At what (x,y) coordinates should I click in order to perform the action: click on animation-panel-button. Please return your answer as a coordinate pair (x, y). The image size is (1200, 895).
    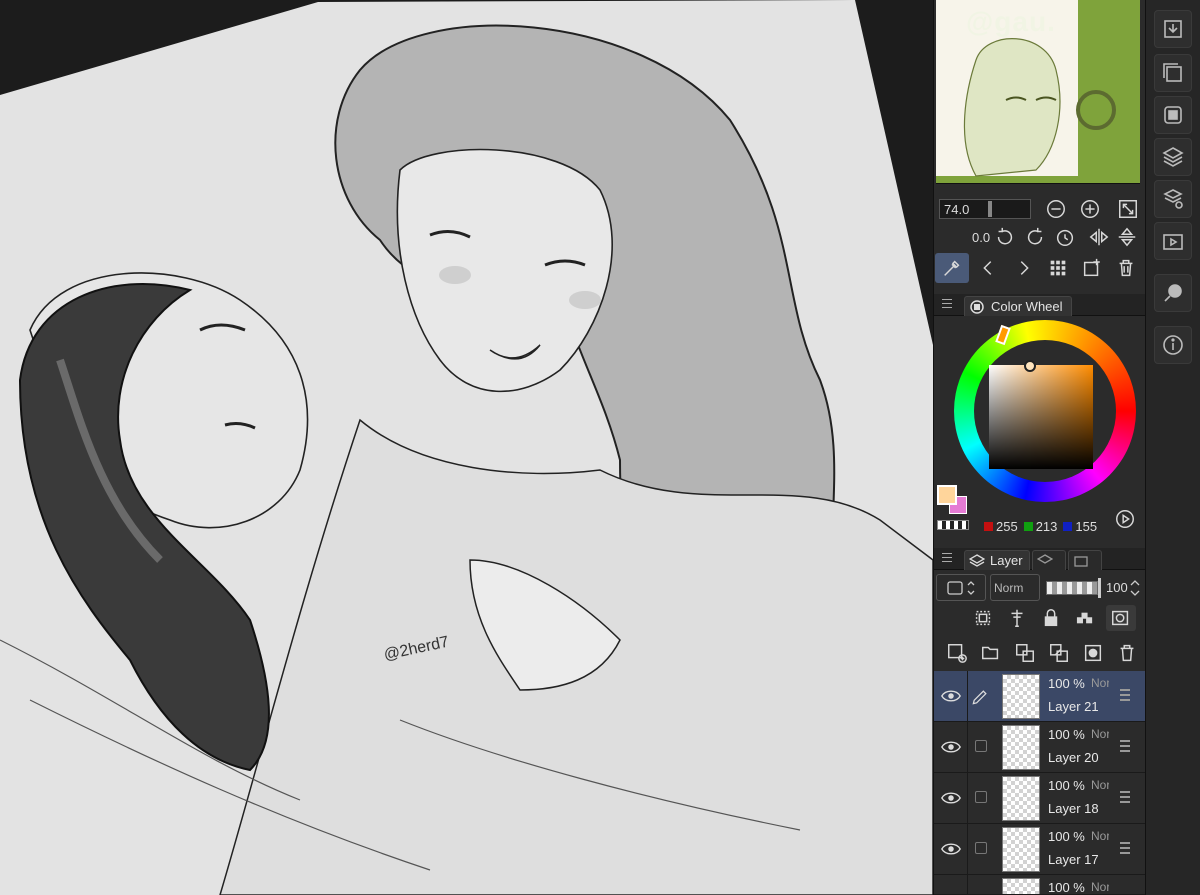
    Looking at the image, I should click on (1173, 241).